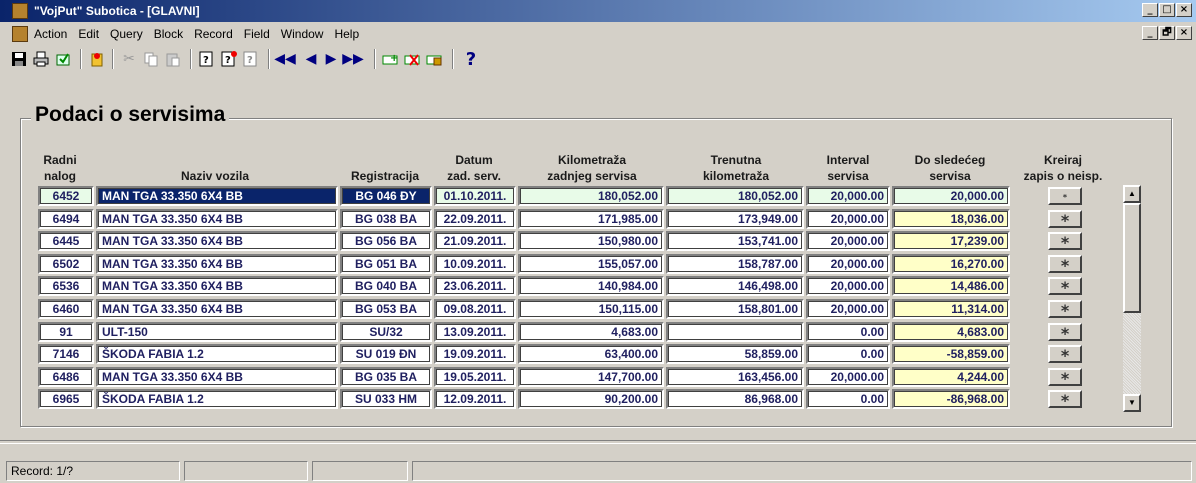 The width and height of the screenshot is (1196, 483). Describe the element at coordinates (386, 399) in the screenshot. I see `cell-registracija: SU 033 HM` at that location.